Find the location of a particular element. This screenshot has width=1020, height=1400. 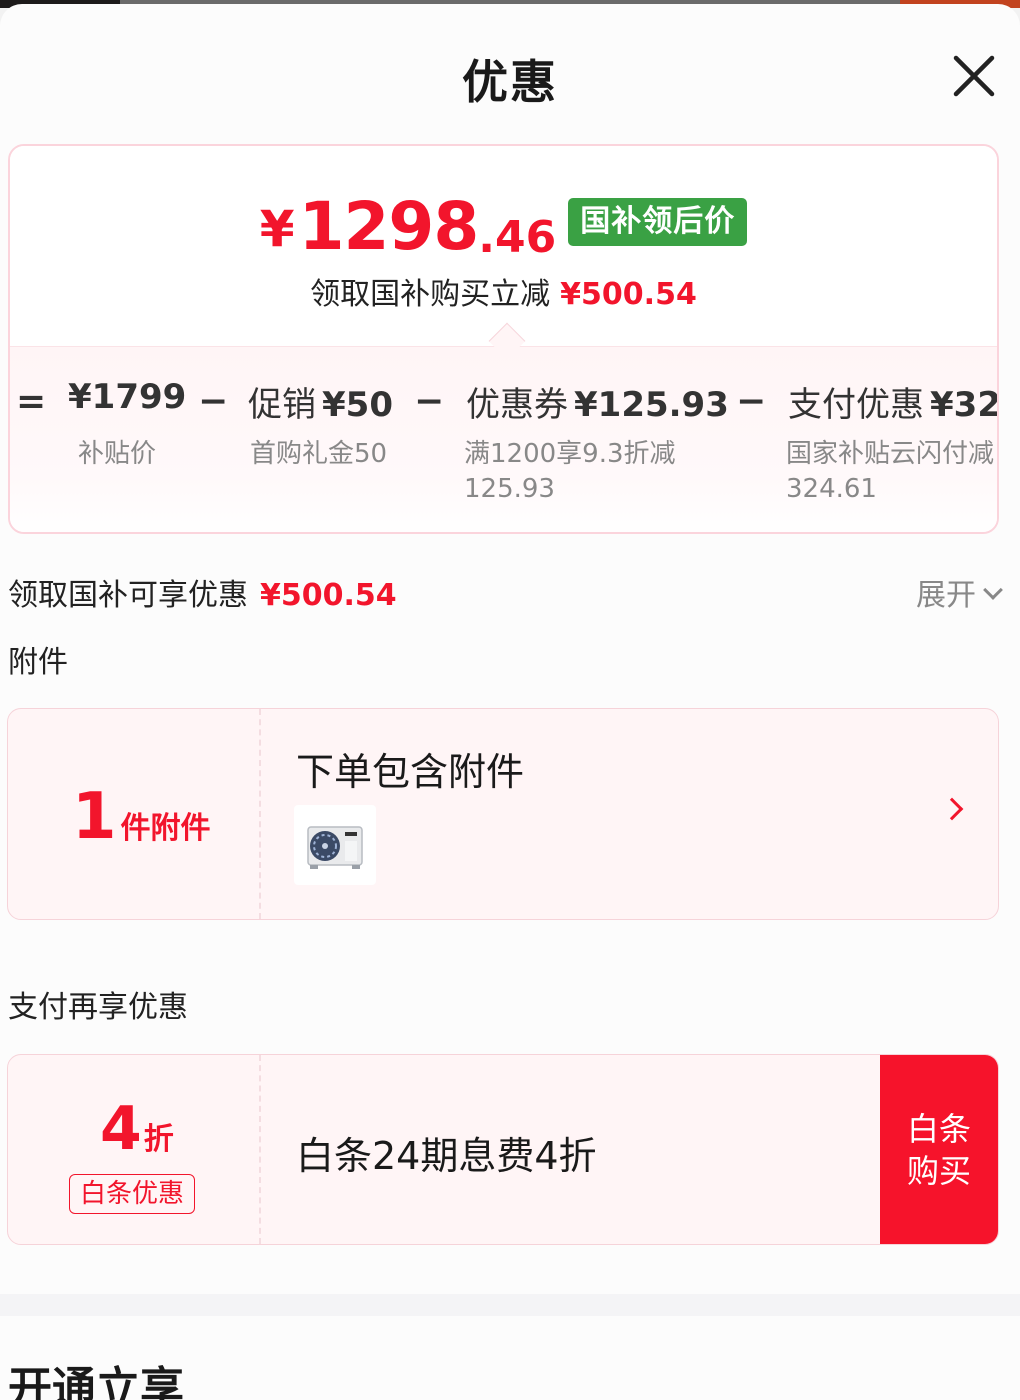

payment-discount-panel: 4折 白条优惠 is located at coordinates (134, 1149).